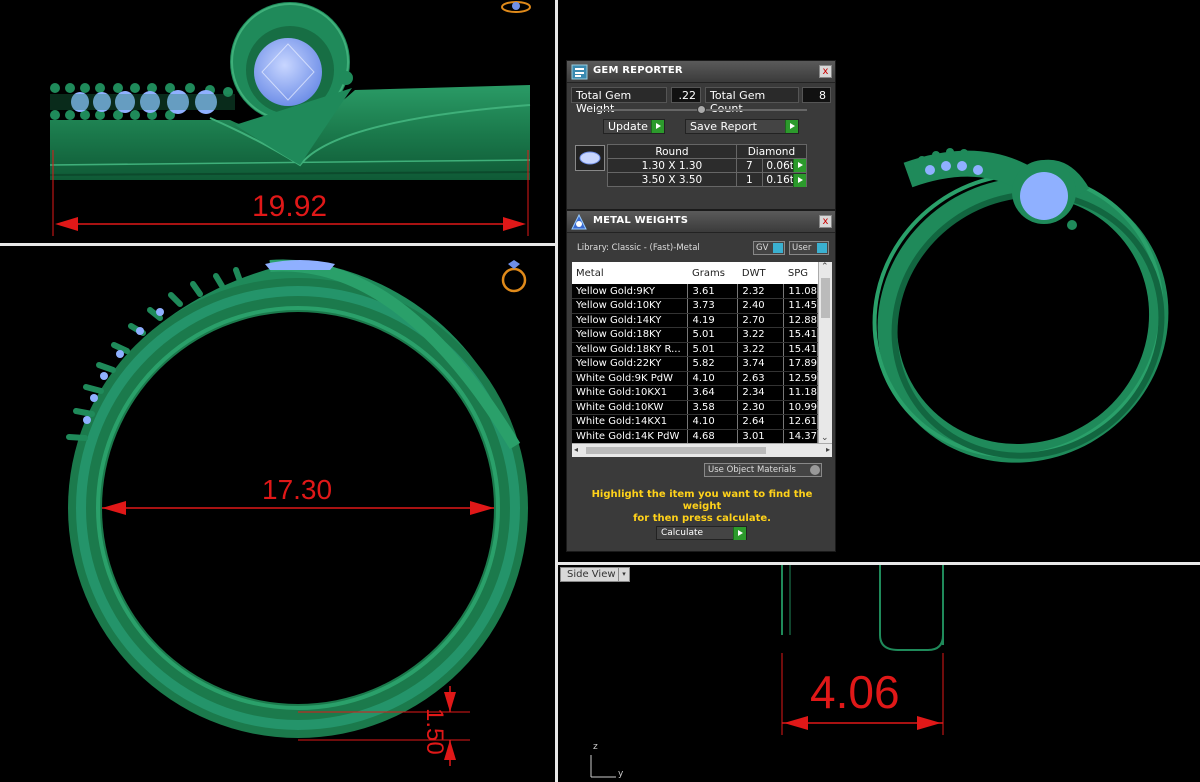 The width and height of the screenshot is (1200, 782). Describe the element at coordinates (712, 273) in the screenshot. I see `col-grams: Grams` at that location.